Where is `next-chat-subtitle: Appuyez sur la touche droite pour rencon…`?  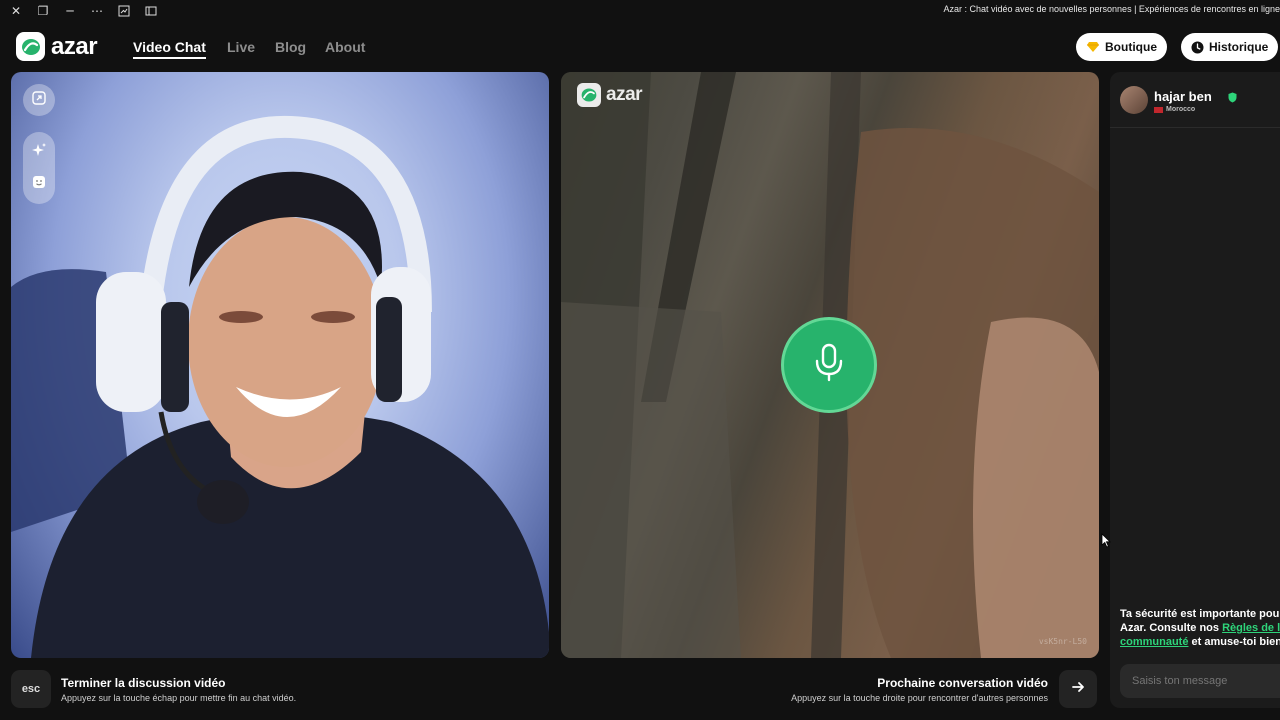
next-chat-subtitle: Appuyez sur la touche droite pour rencon… is located at coordinates (919, 698).